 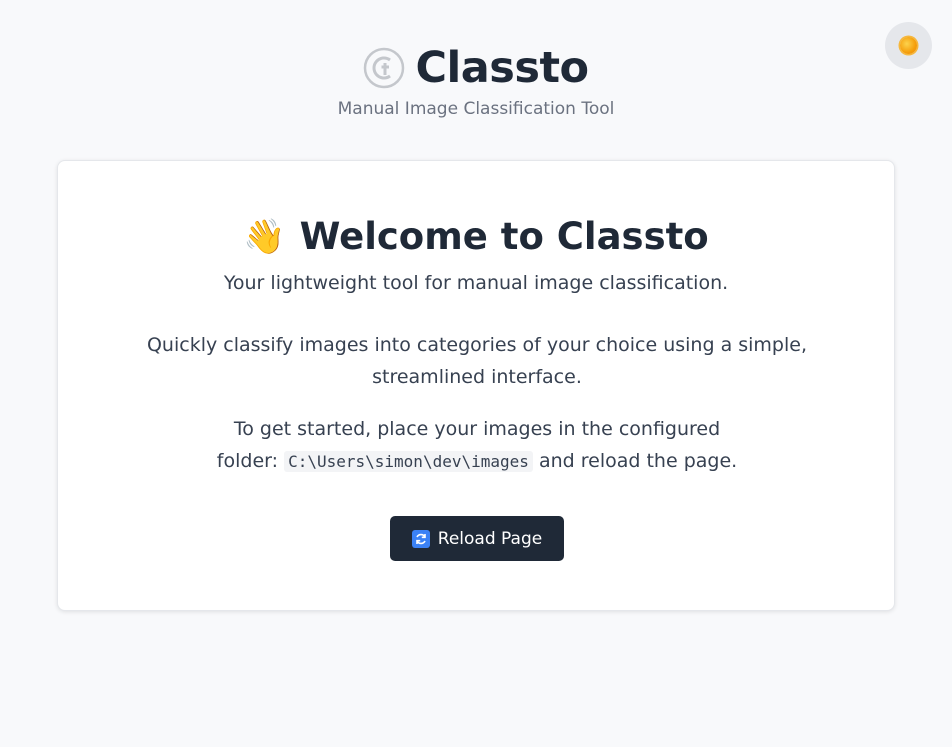 I want to click on brand-row: Classto, so click(x=476, y=68).